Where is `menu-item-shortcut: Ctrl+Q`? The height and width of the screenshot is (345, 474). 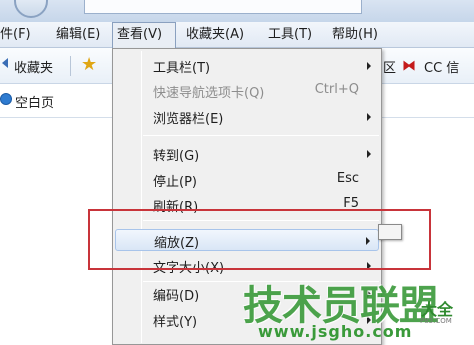 menu-item-shortcut: Ctrl+Q is located at coordinates (336, 89).